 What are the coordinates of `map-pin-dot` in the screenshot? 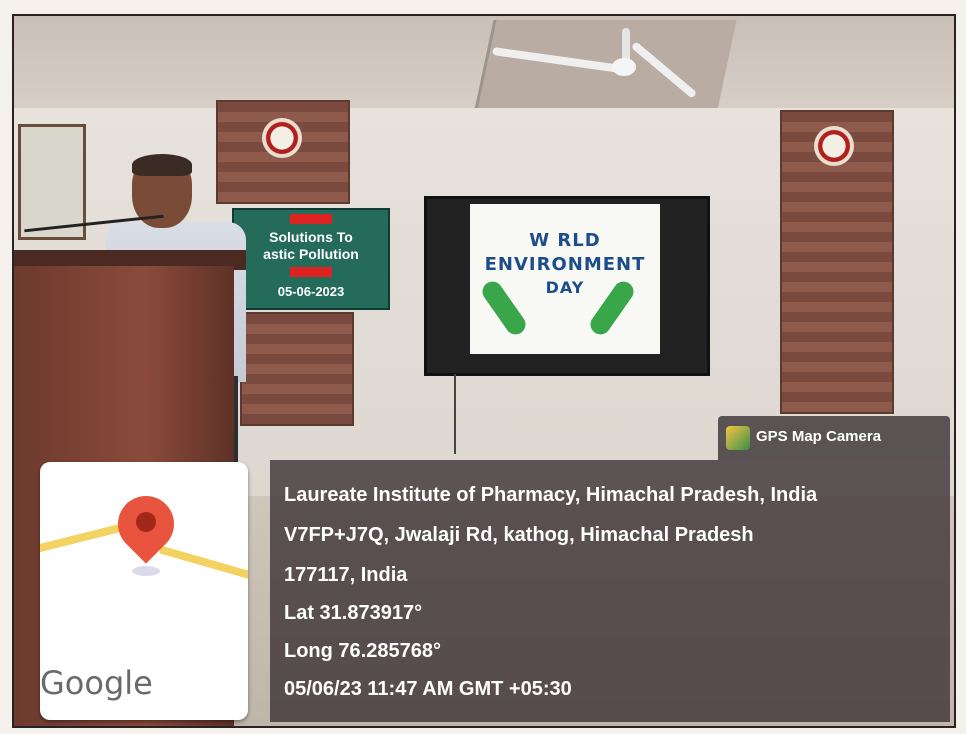 It's located at (146, 522).